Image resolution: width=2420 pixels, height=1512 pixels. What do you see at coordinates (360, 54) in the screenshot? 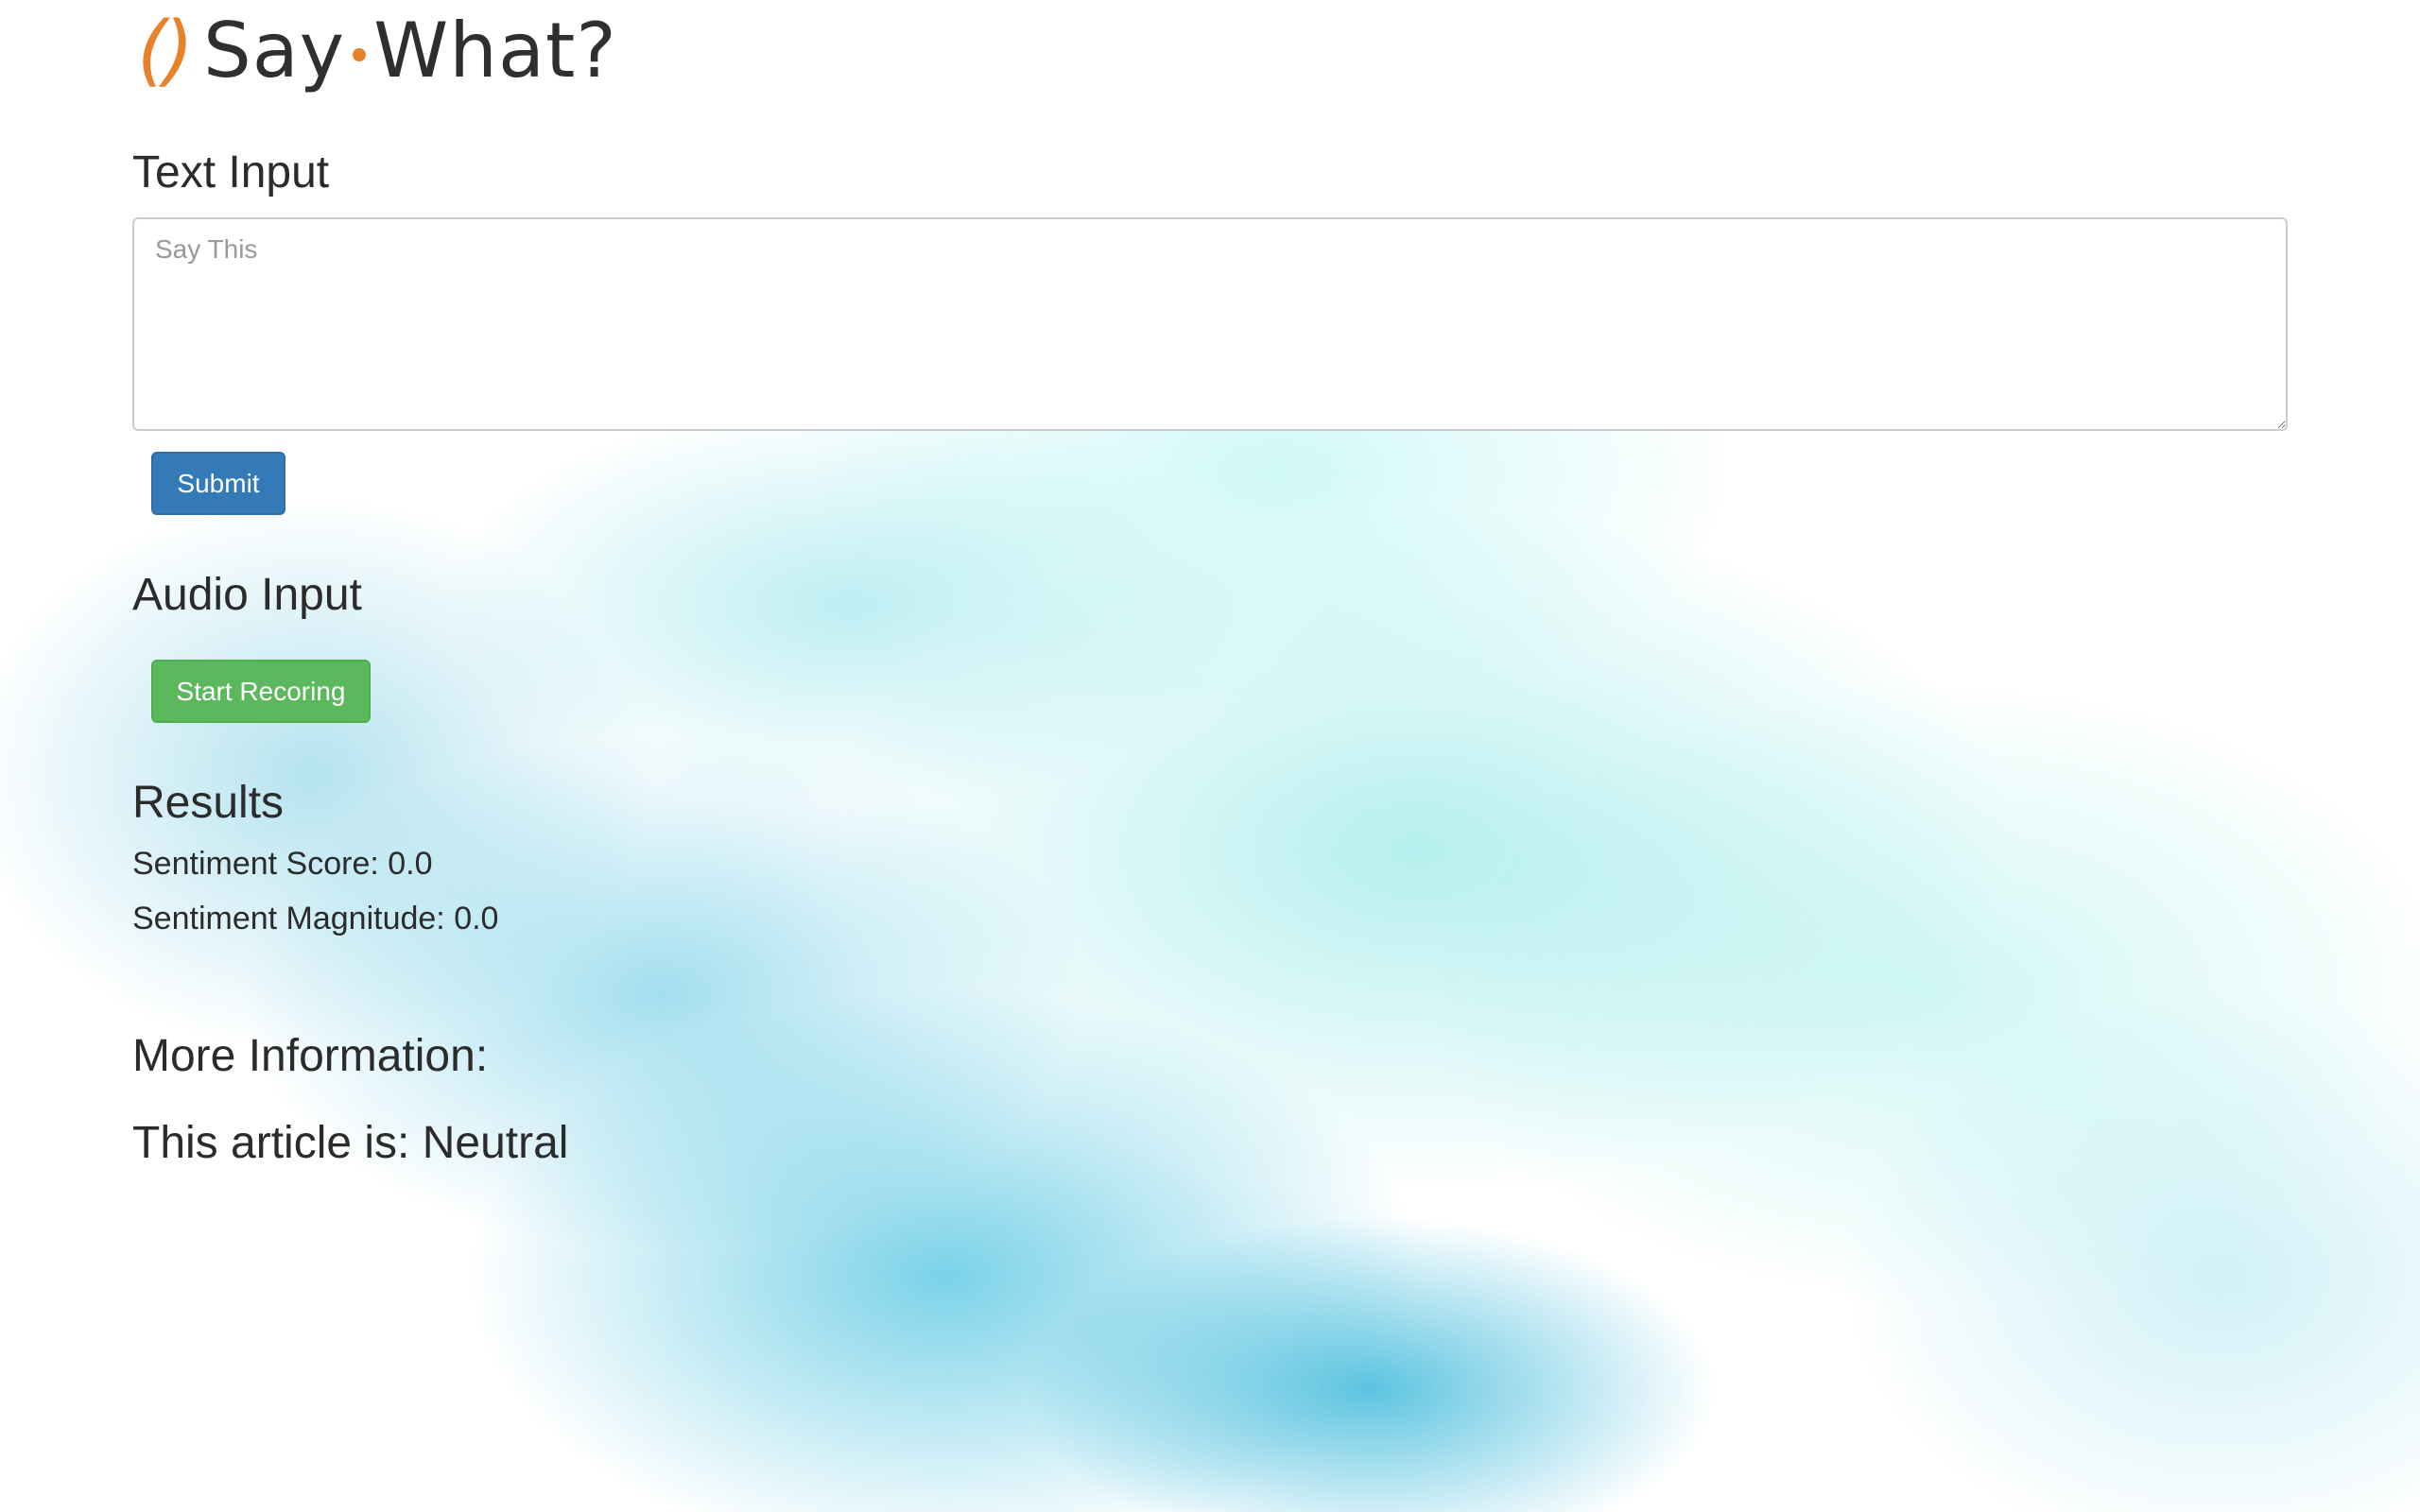
I see `logo-dot-icon` at bounding box center [360, 54].